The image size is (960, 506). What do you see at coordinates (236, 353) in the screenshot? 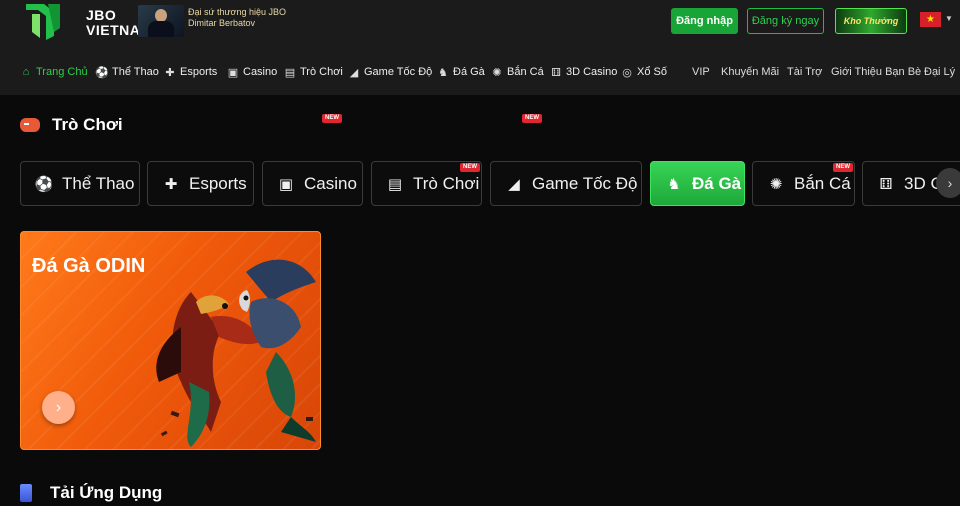
I see `fighting-roosters-image` at bounding box center [236, 353].